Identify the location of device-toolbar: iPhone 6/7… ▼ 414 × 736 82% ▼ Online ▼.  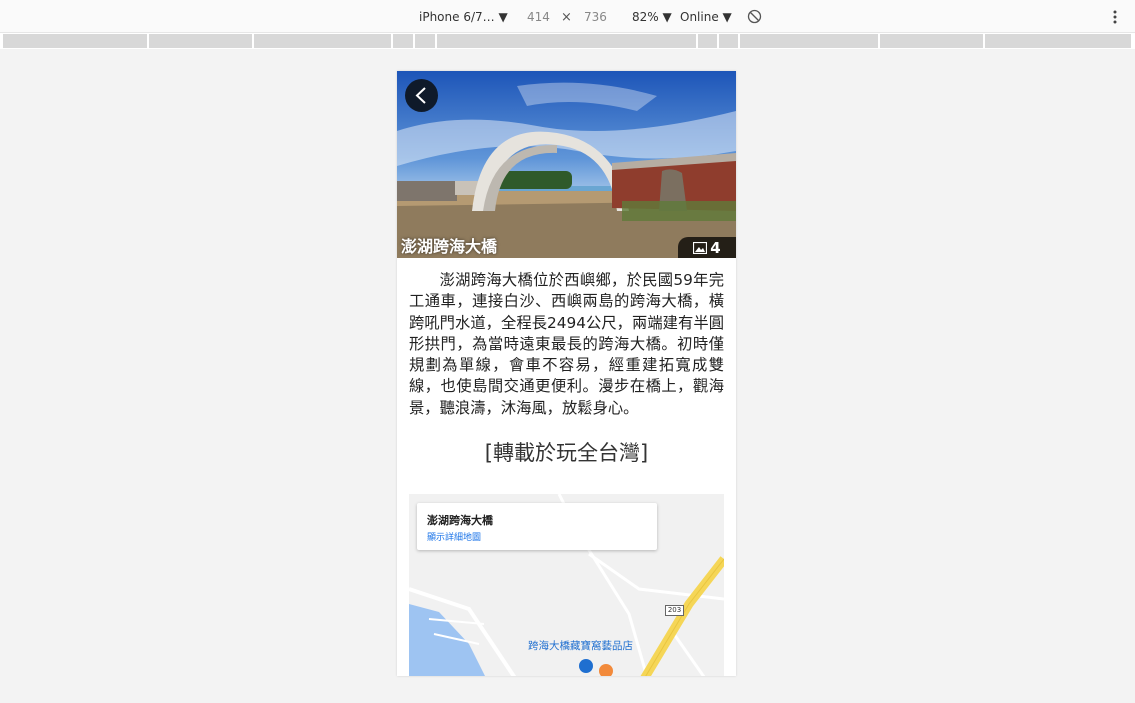
(567, 16).